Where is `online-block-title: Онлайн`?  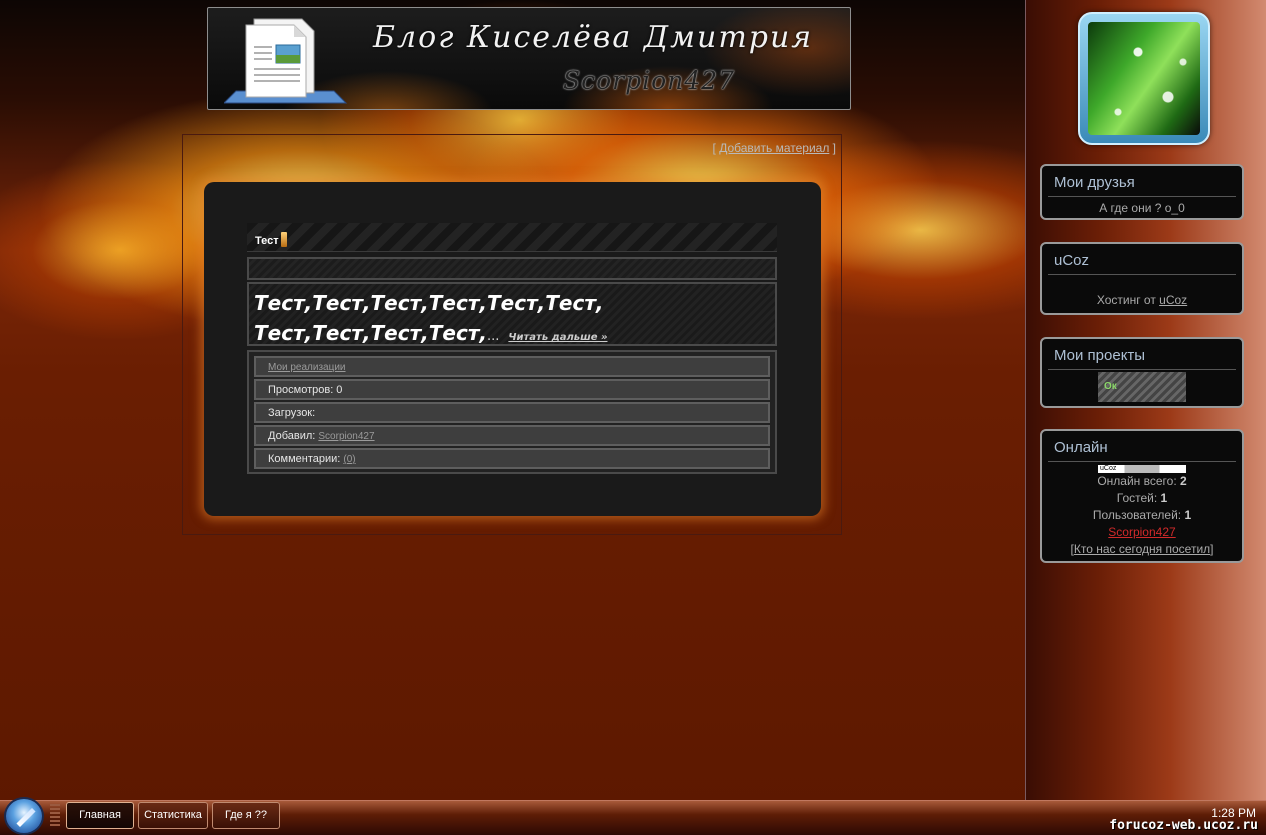 online-block-title: Онлайн is located at coordinates (1142, 449).